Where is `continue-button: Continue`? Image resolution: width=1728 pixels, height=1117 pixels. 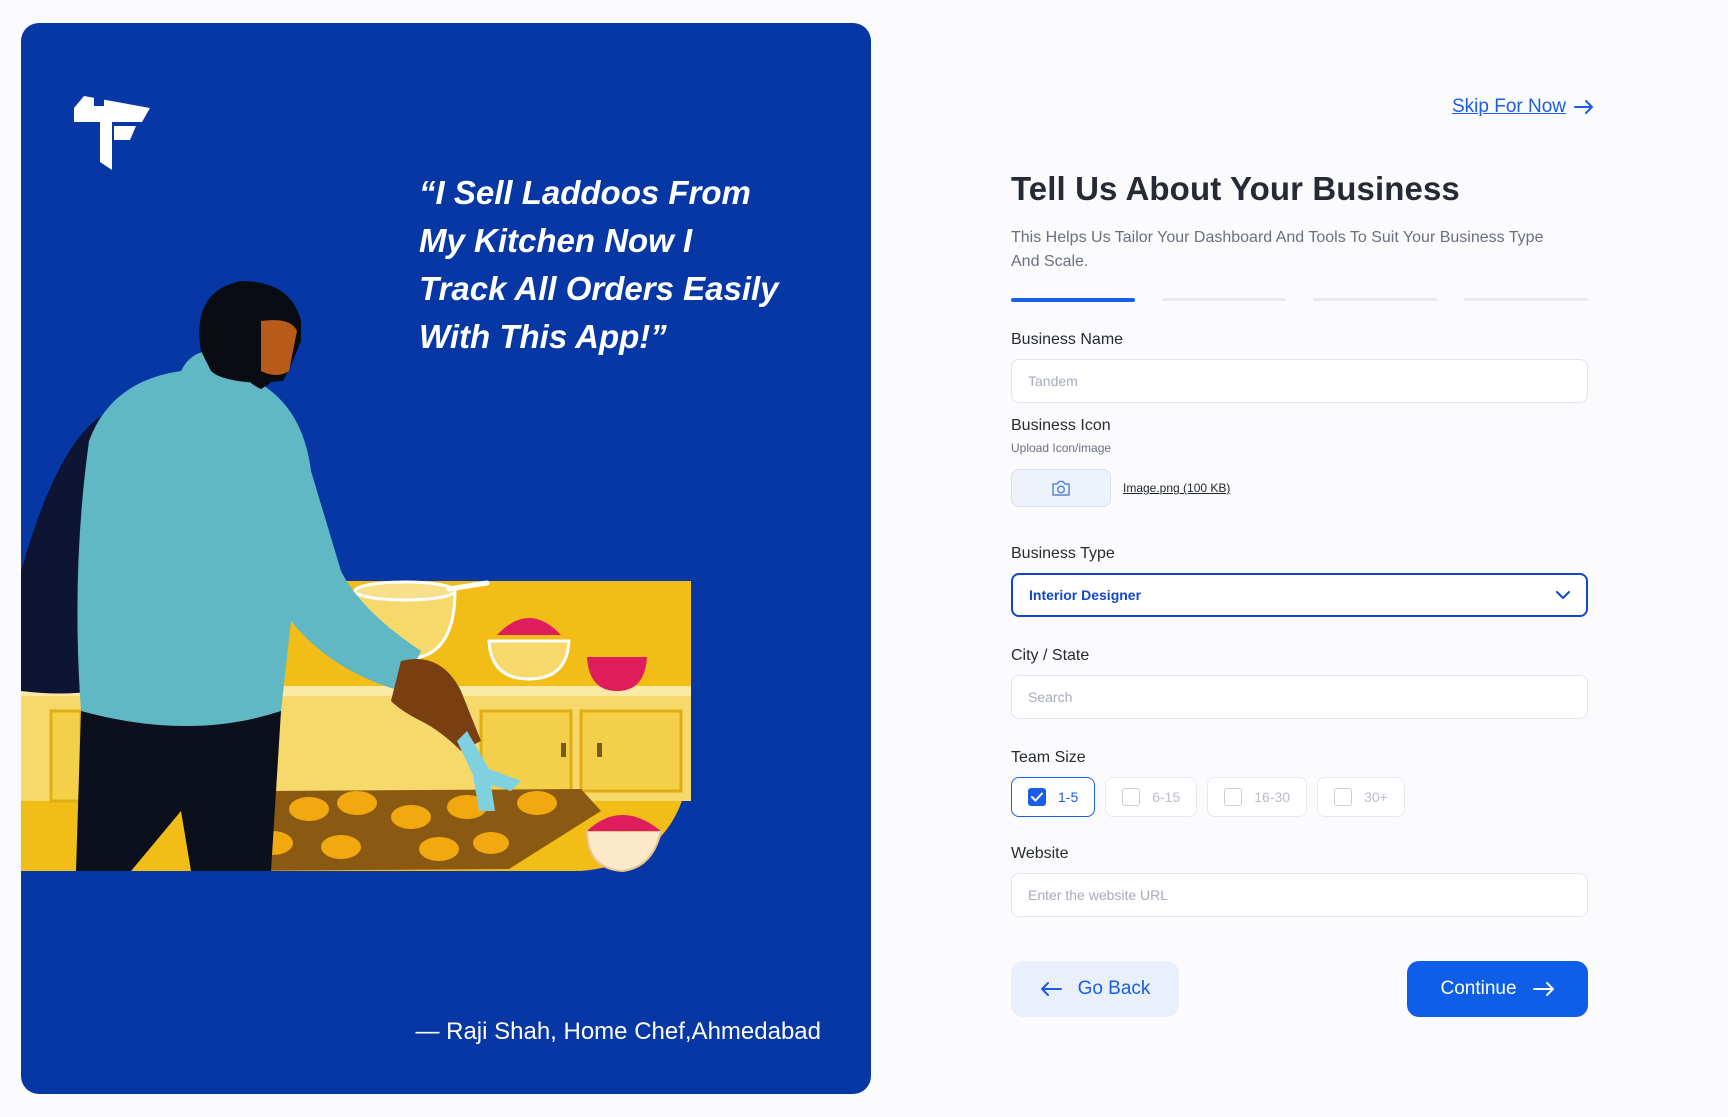
continue-button: Continue is located at coordinates (1497, 989).